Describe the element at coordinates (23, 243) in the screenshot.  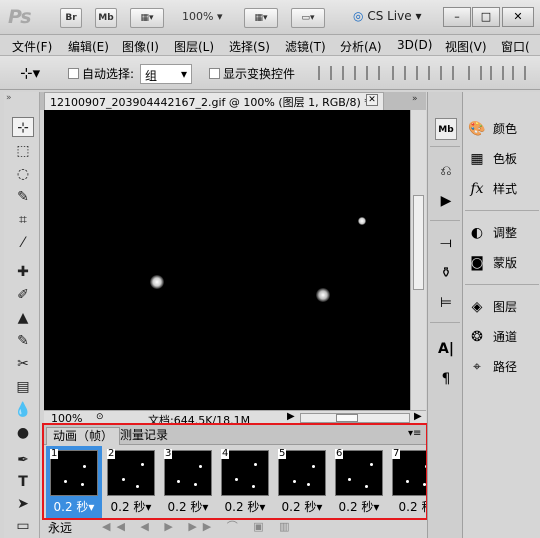
I see `eyedropper-tool-icon: ⁄` at that location.